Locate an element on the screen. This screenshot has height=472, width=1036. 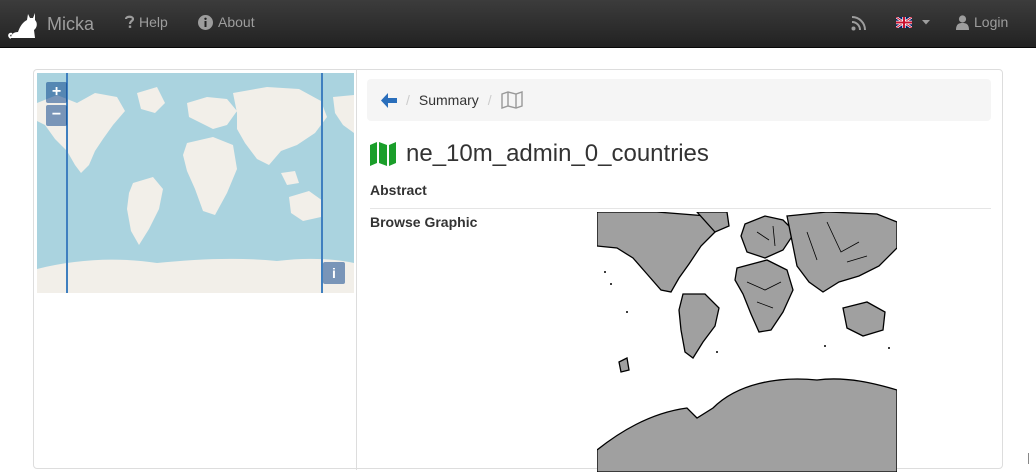
help-link: Help is located at coordinates (146, 22).